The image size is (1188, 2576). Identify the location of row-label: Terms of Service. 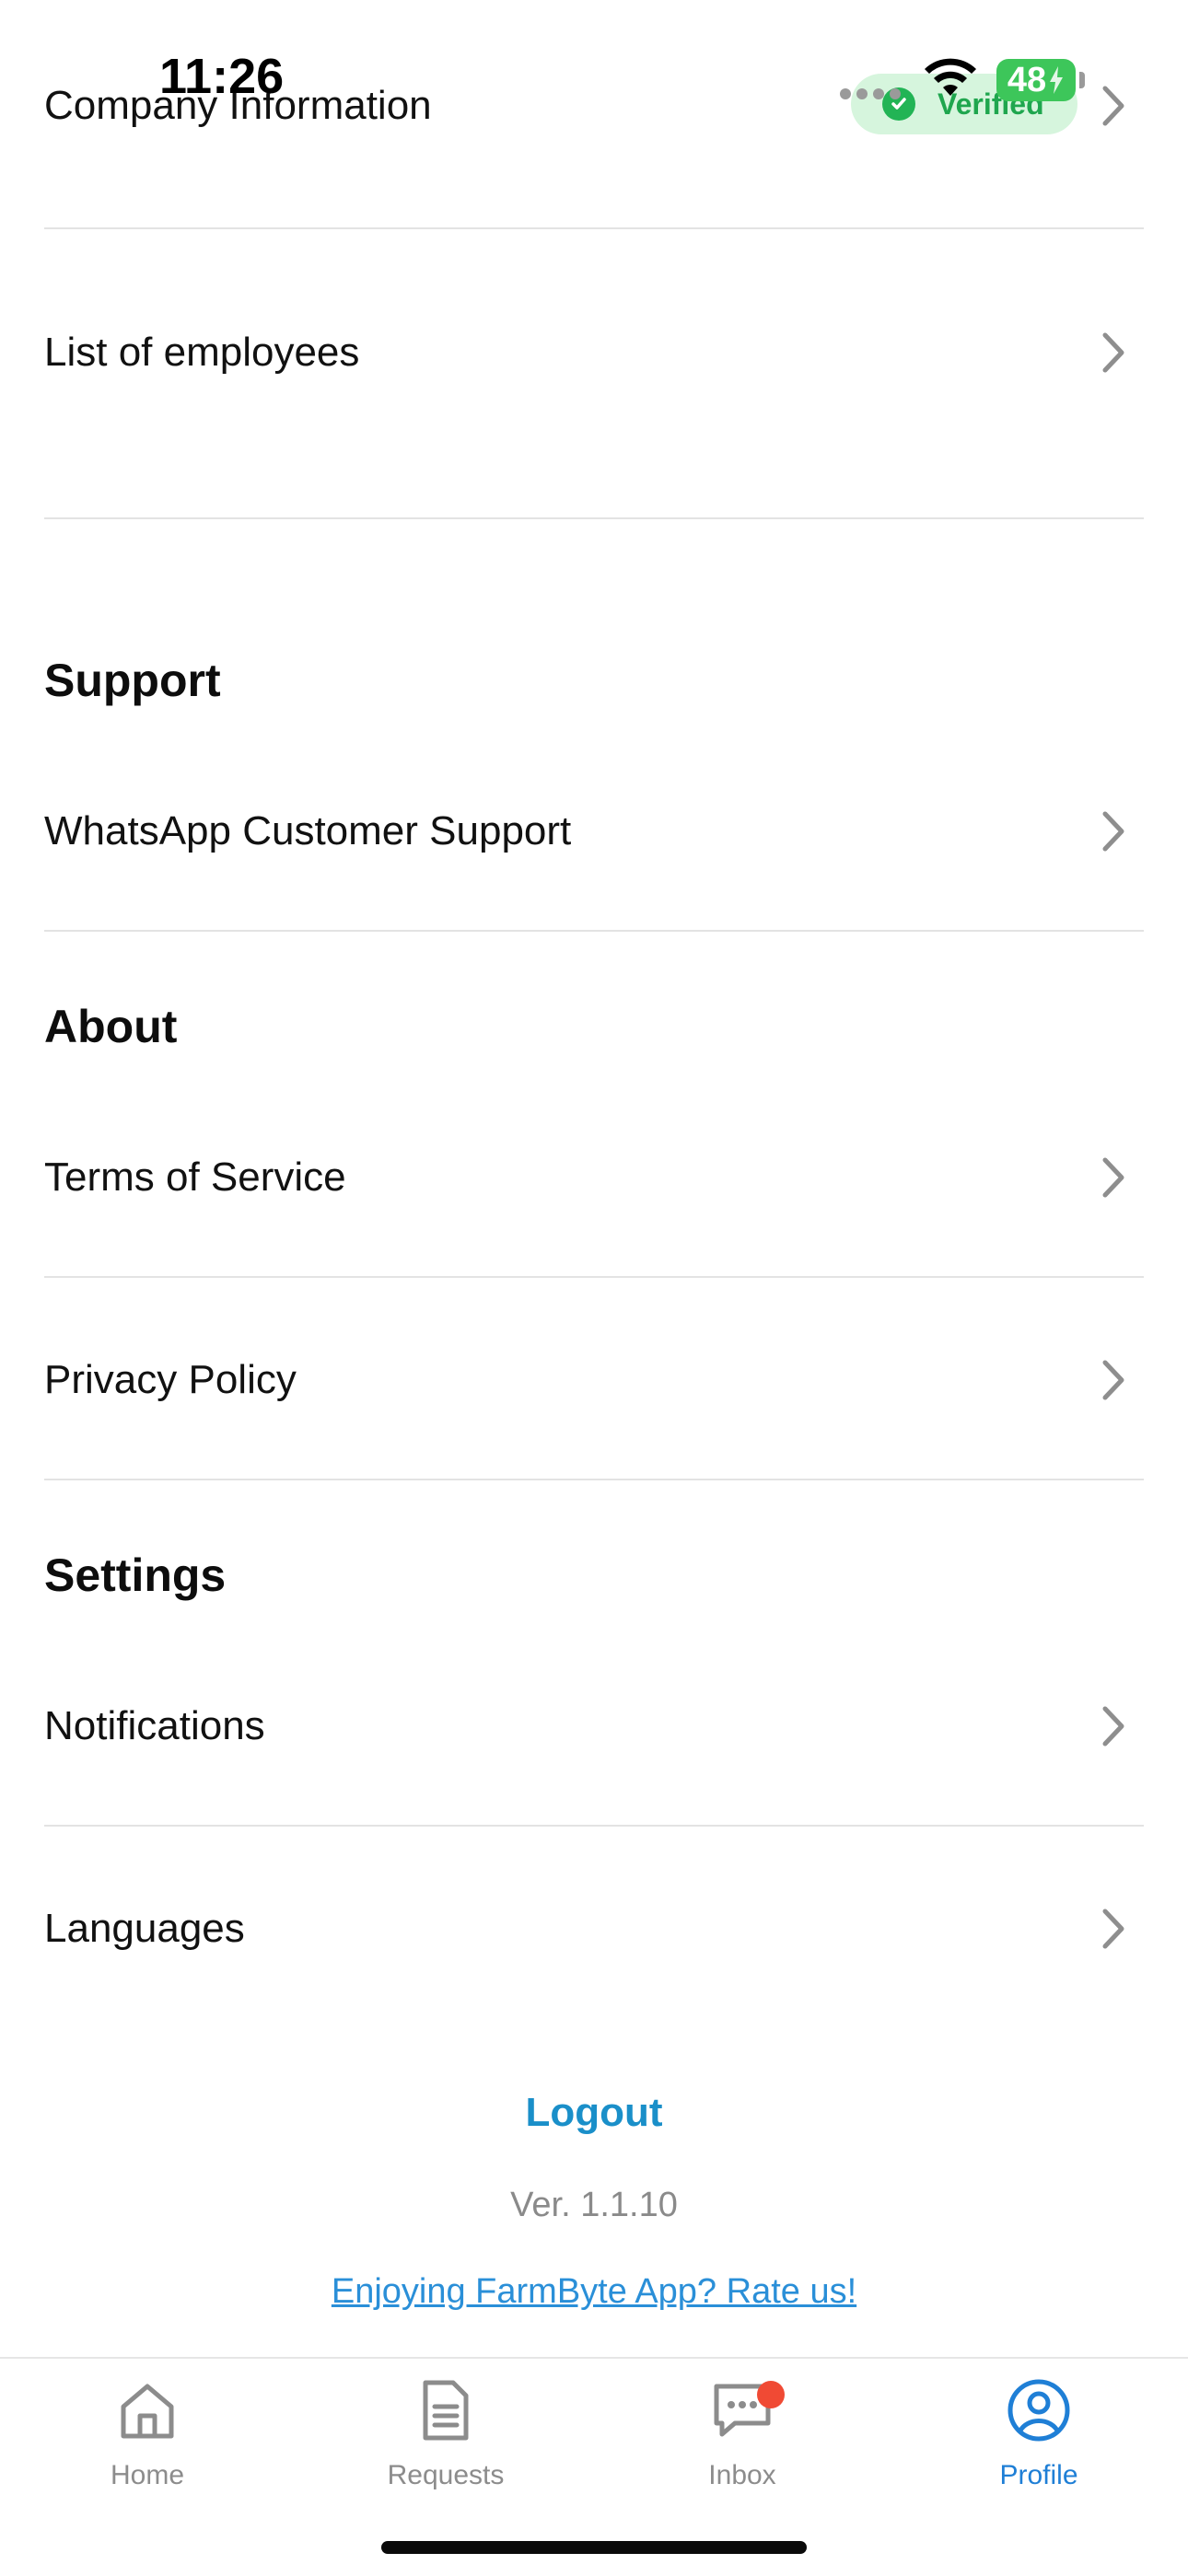
(195, 1177).